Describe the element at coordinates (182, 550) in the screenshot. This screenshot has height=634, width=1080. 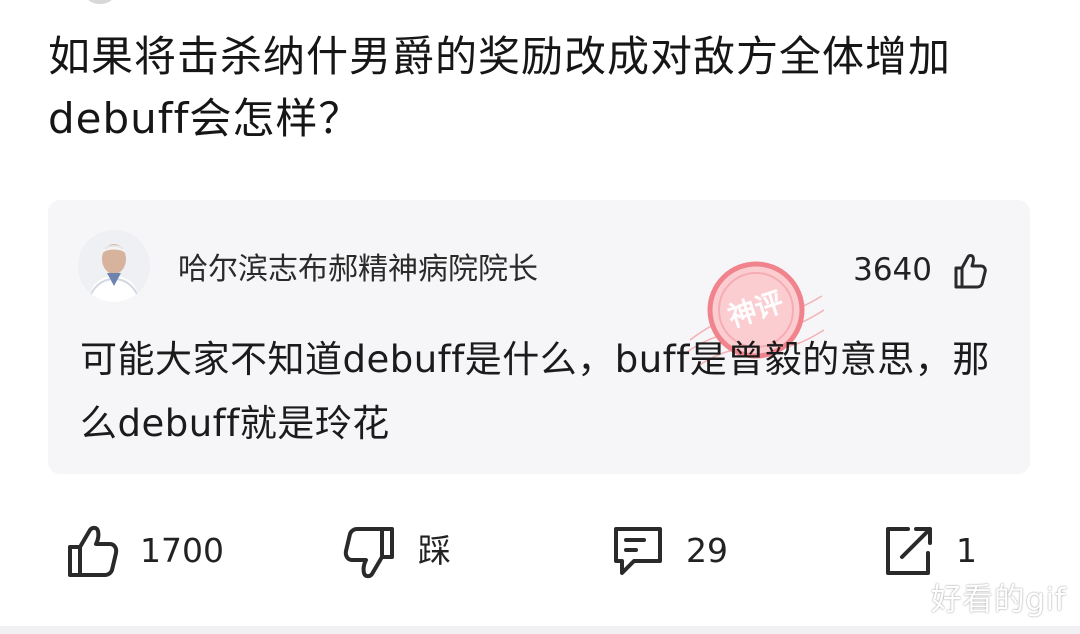
I see `like-count: 1700` at that location.